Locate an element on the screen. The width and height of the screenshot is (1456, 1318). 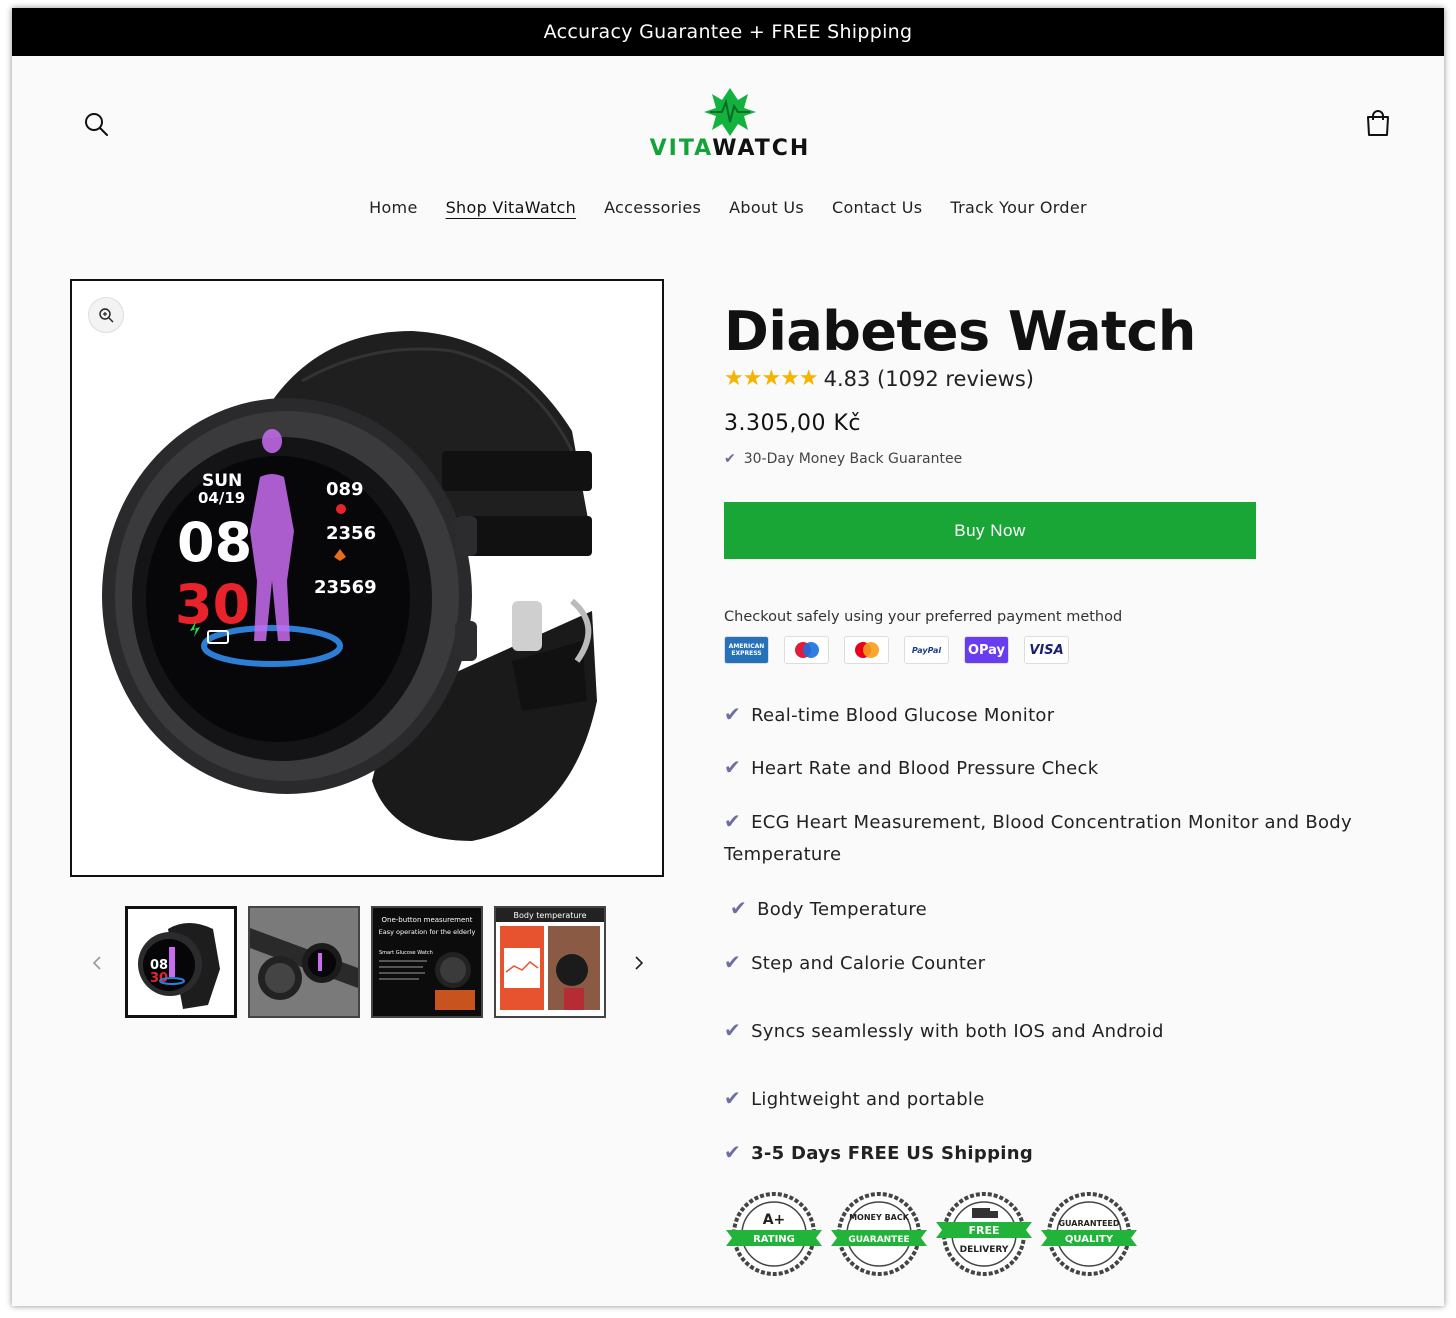
watch-minute: 30 is located at coordinates (212, 604).